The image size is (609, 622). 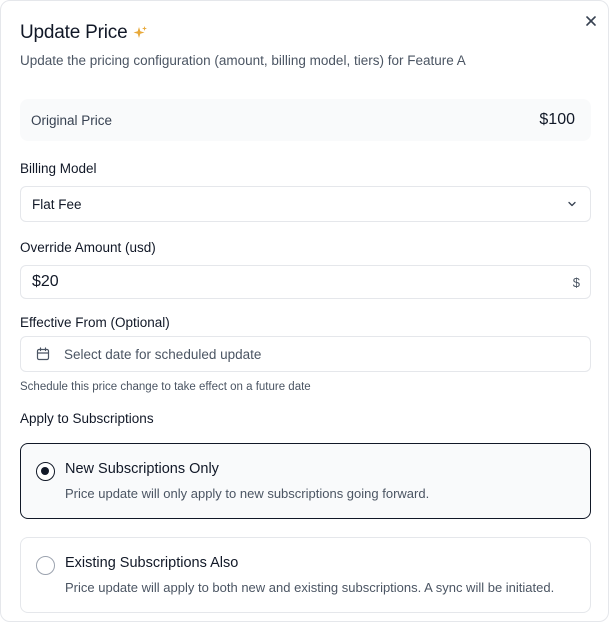 What do you see at coordinates (58, 168) in the screenshot?
I see `billing-model-label: Billing Model` at bounding box center [58, 168].